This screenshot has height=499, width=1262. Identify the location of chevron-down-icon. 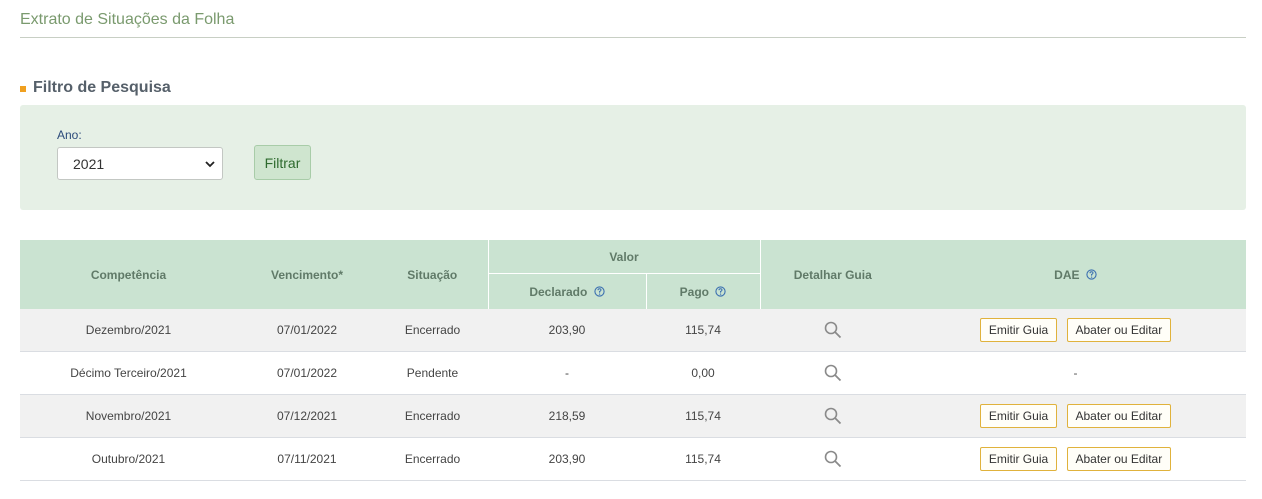
(210, 164).